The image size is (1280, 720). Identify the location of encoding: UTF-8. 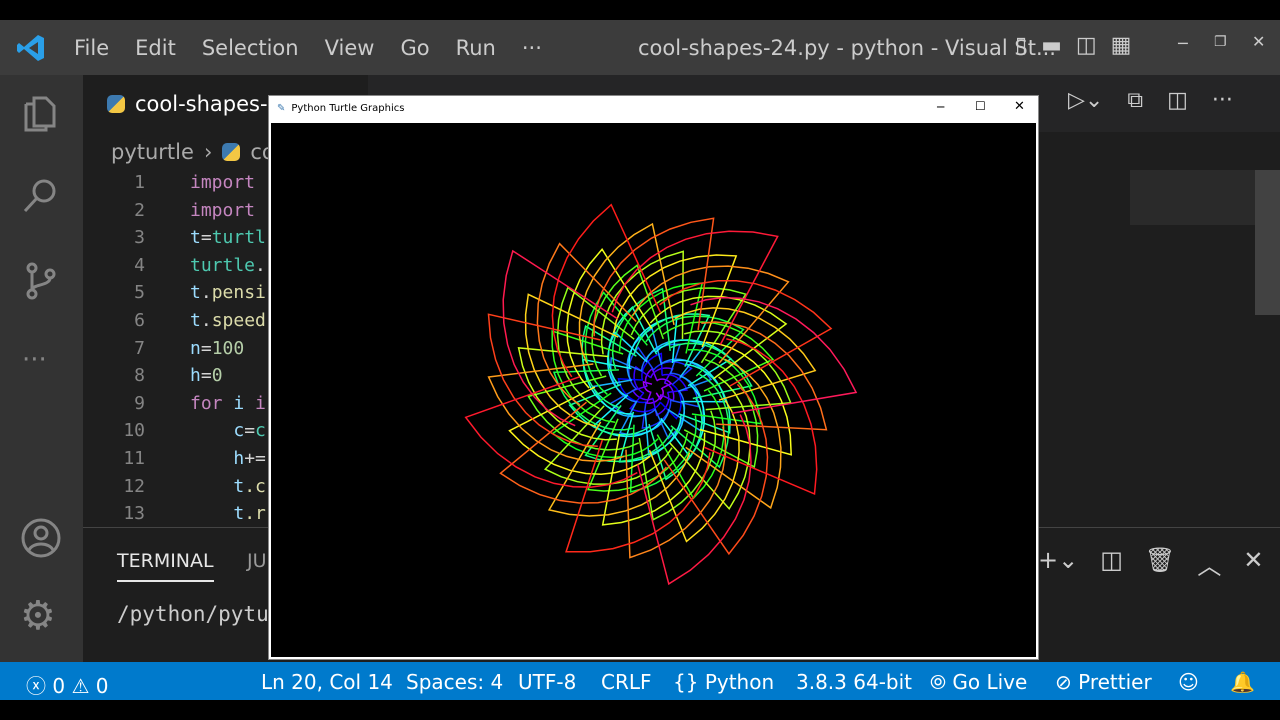
(547, 682).